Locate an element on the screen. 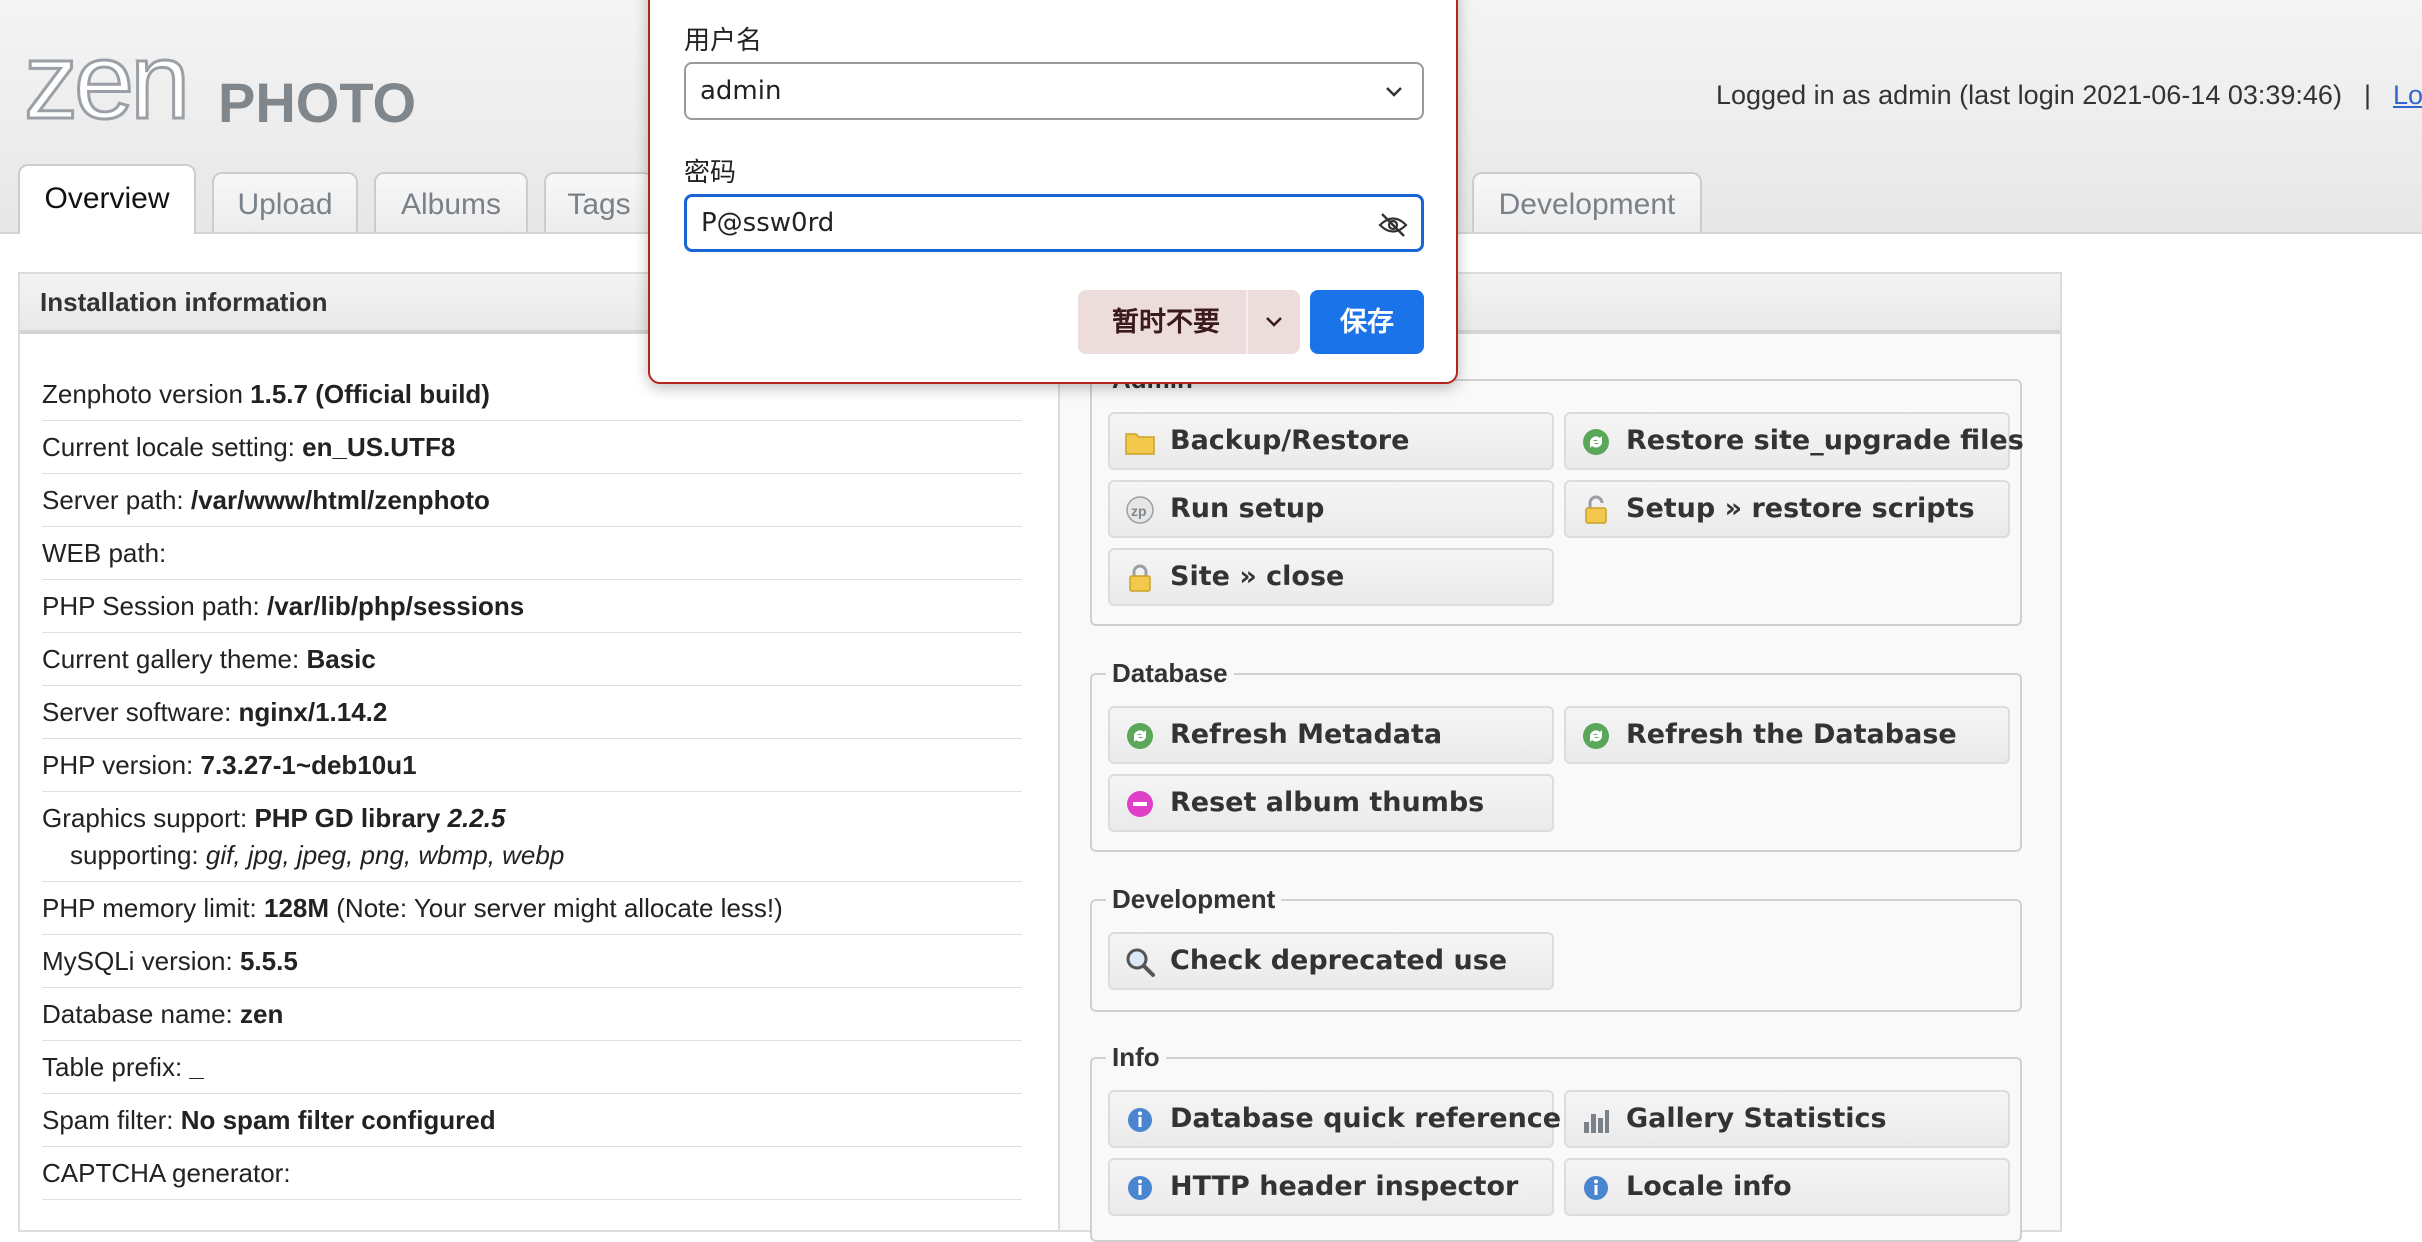  info-row-web-path: WEB path: is located at coordinates (532, 553).